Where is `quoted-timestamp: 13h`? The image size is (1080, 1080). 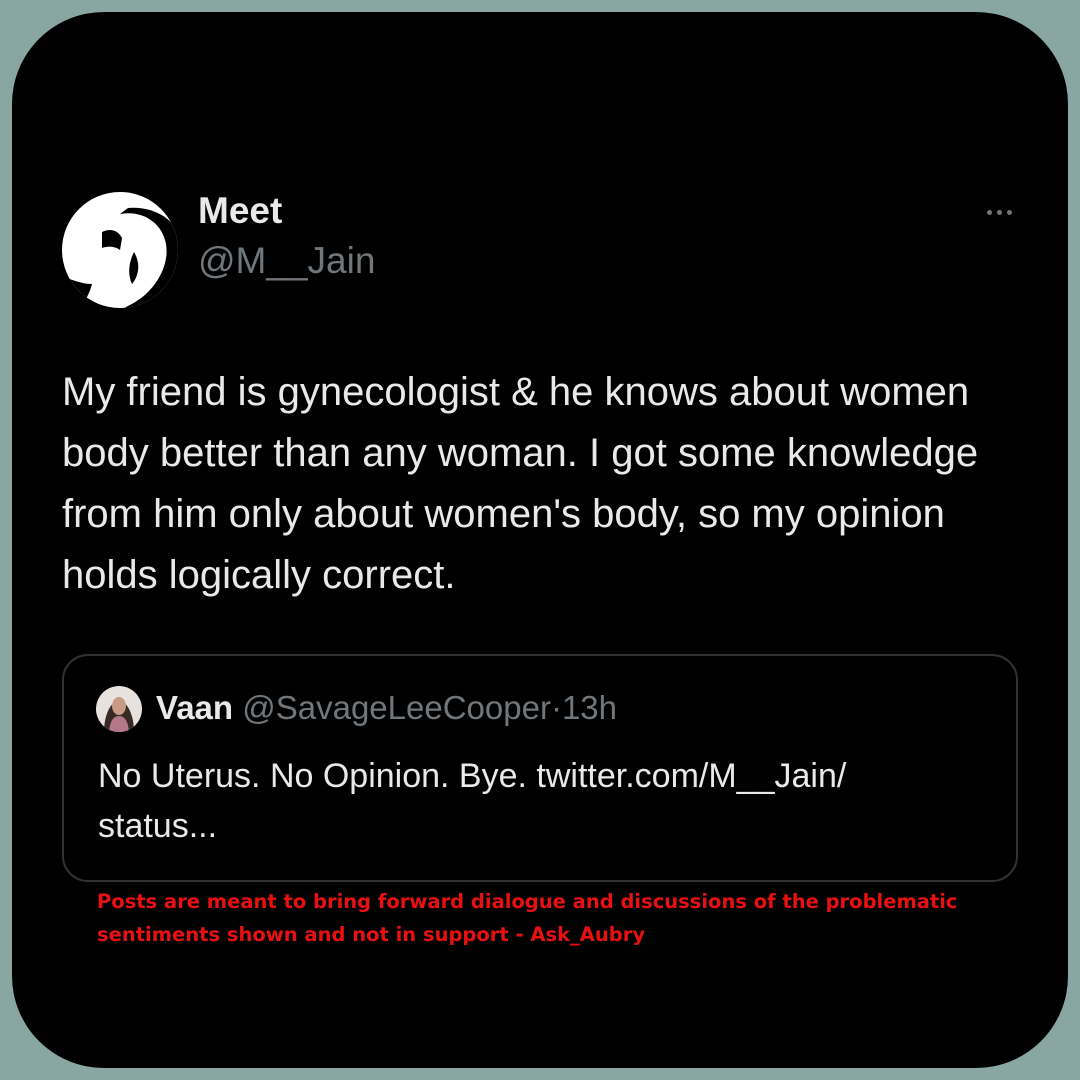 quoted-timestamp: 13h is located at coordinates (589, 707).